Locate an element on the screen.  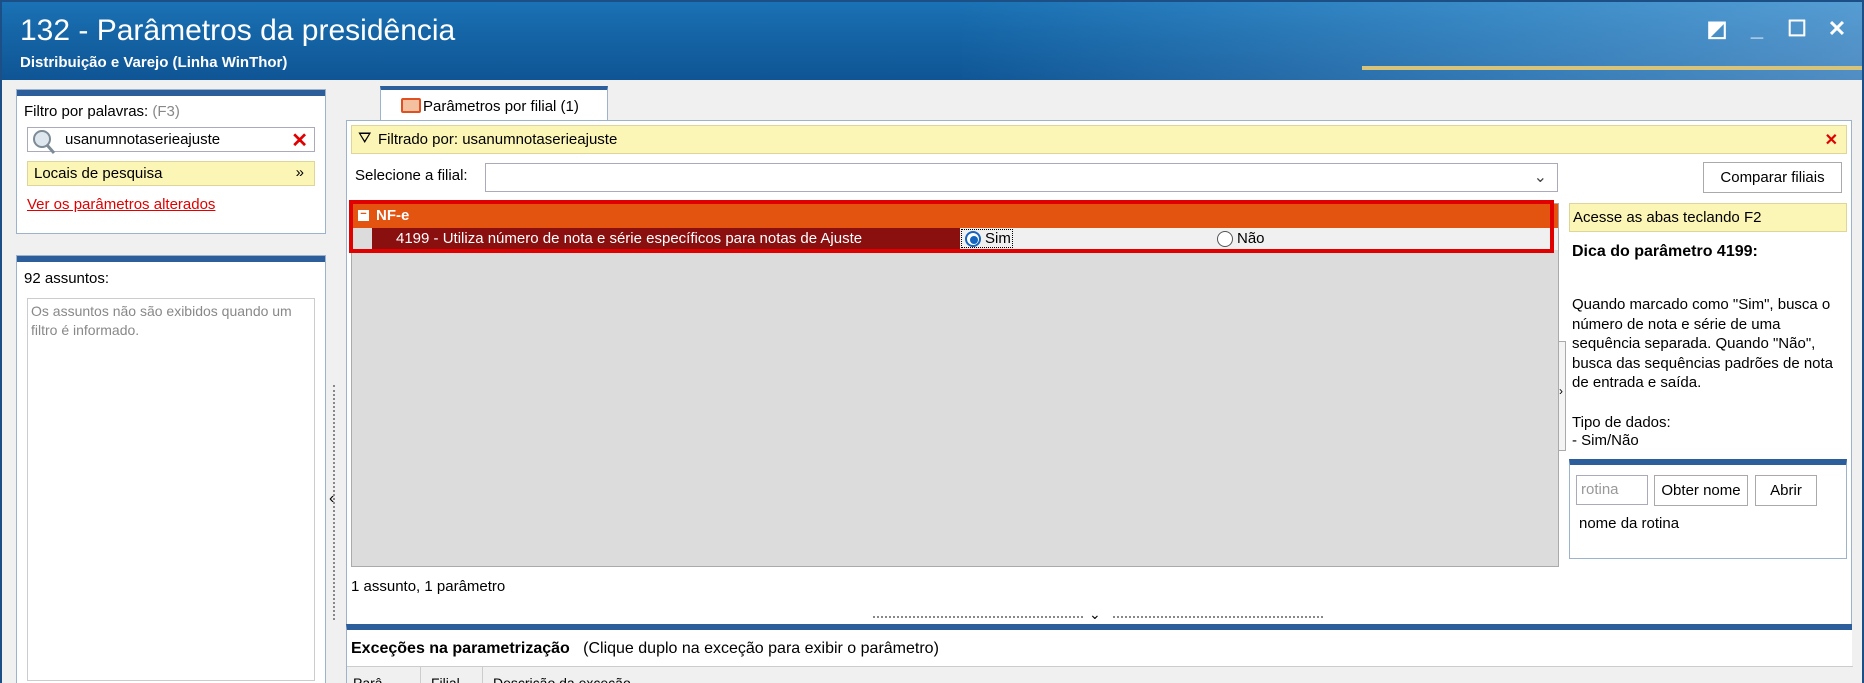
filter-label: Filtro por palavras: (F3) is located at coordinates (102, 111).